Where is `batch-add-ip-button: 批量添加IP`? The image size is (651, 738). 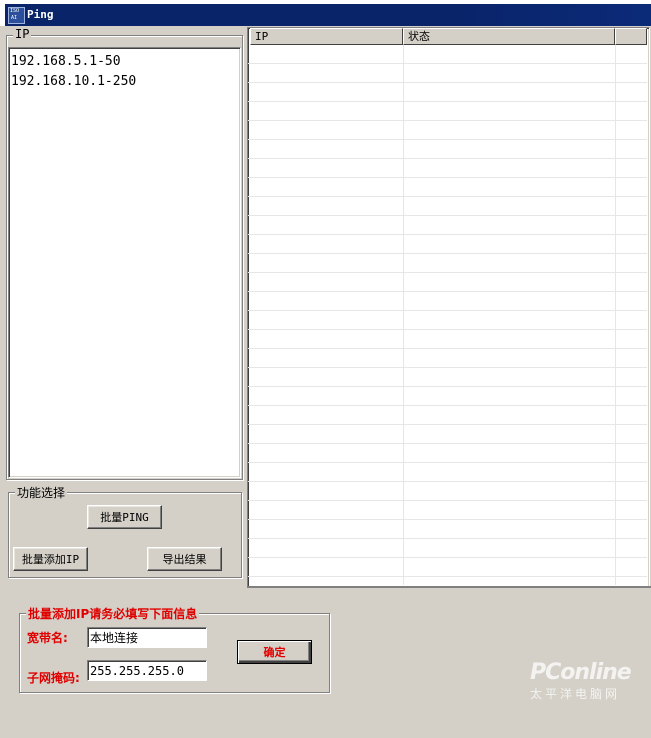
batch-add-ip-button: 批量添加IP is located at coordinates (50, 559).